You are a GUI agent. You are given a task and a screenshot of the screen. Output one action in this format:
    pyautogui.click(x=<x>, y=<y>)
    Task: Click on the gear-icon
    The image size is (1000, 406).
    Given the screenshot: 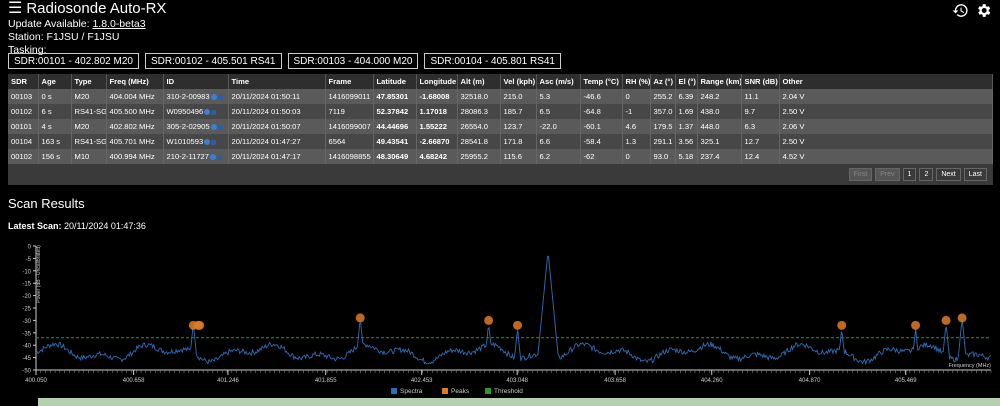 What is the action you would take?
    pyautogui.click(x=983, y=12)
    